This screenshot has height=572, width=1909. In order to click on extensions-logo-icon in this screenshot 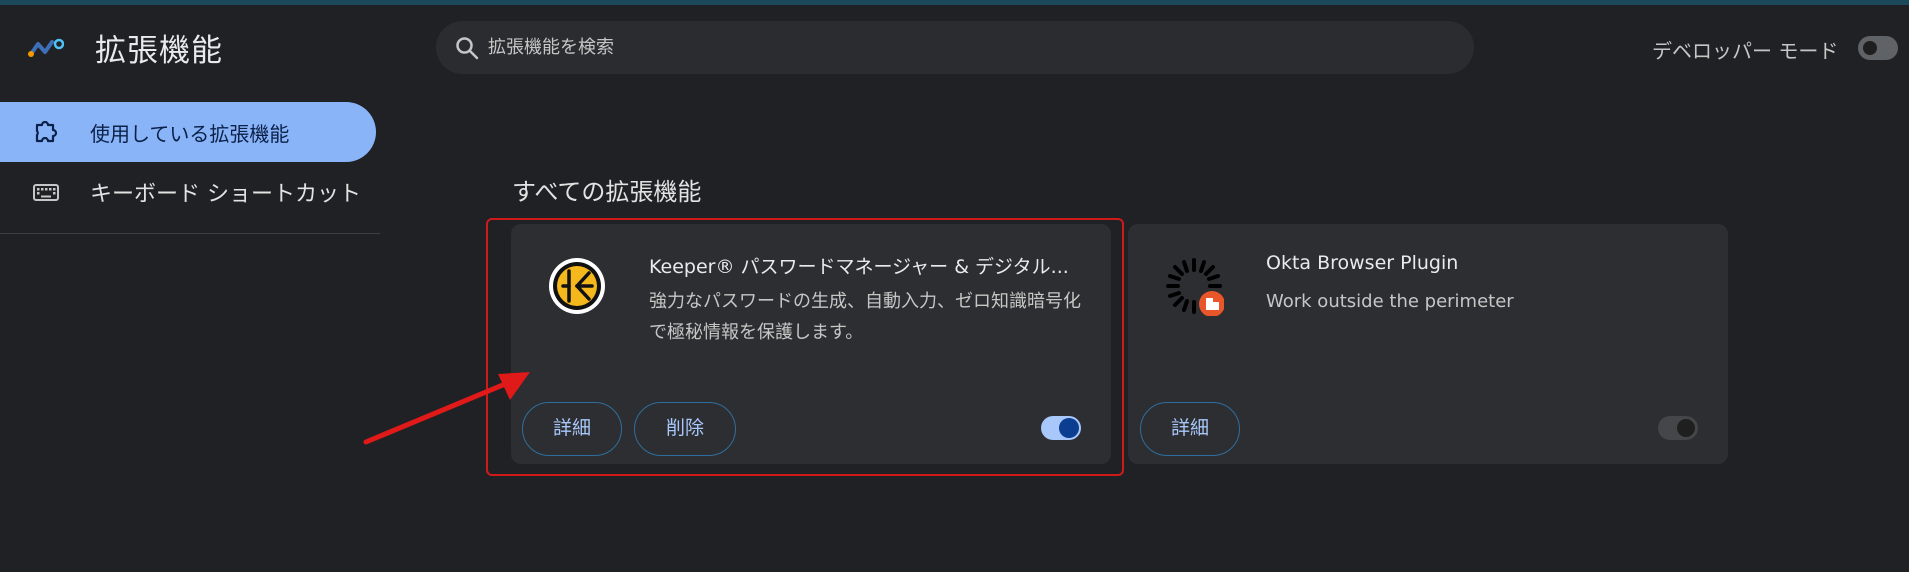, I will do `click(46, 47)`.